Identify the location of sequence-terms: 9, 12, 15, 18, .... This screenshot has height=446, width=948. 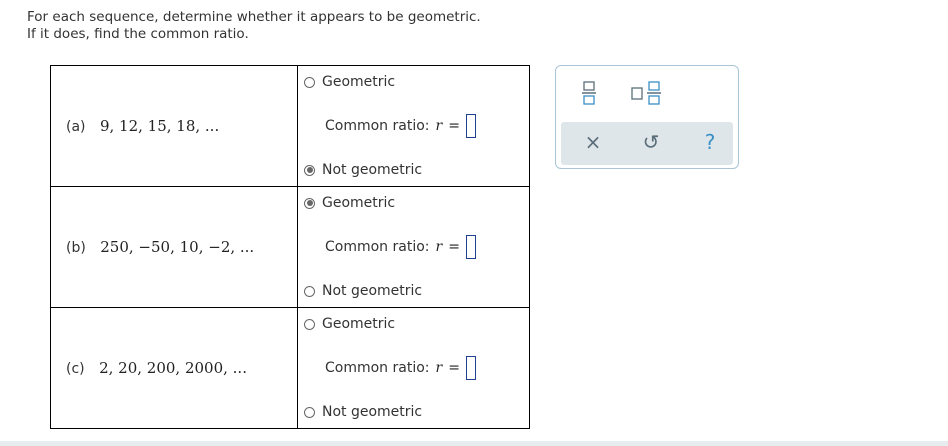
(159, 126).